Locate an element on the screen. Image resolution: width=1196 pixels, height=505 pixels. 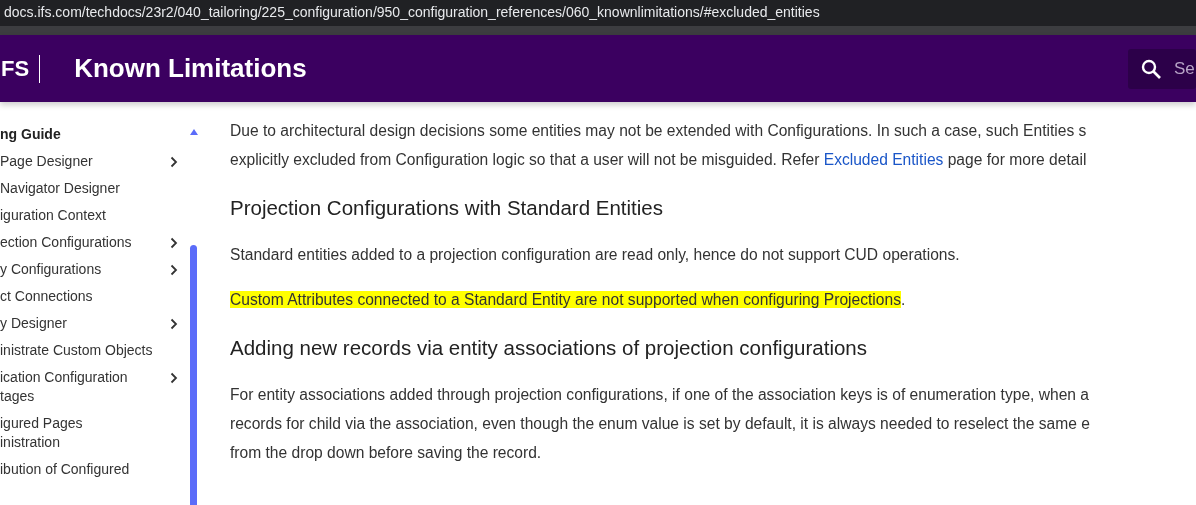
sidebar-item: inistrate Custom Objects is located at coordinates (89, 352).